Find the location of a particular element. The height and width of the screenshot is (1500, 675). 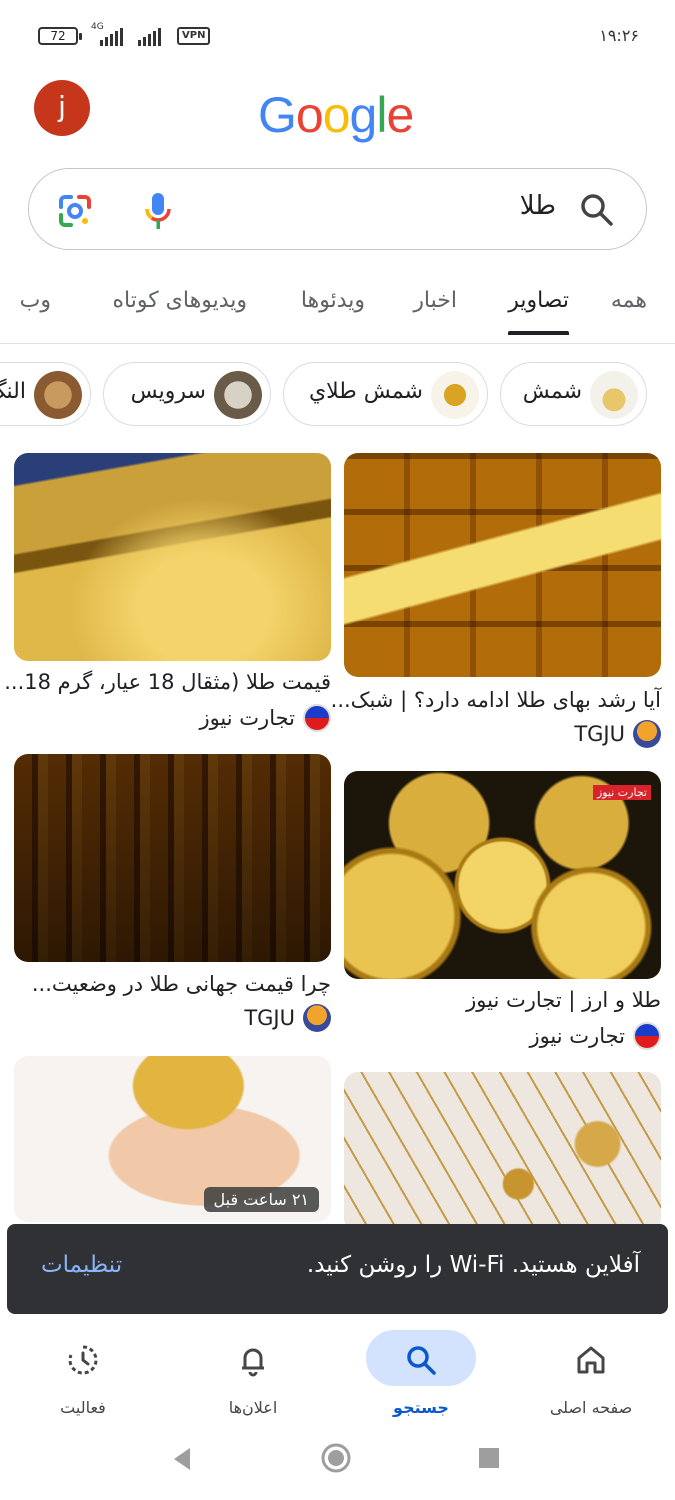

status-time: ۱۹:۲۶ is located at coordinates (619, 35).